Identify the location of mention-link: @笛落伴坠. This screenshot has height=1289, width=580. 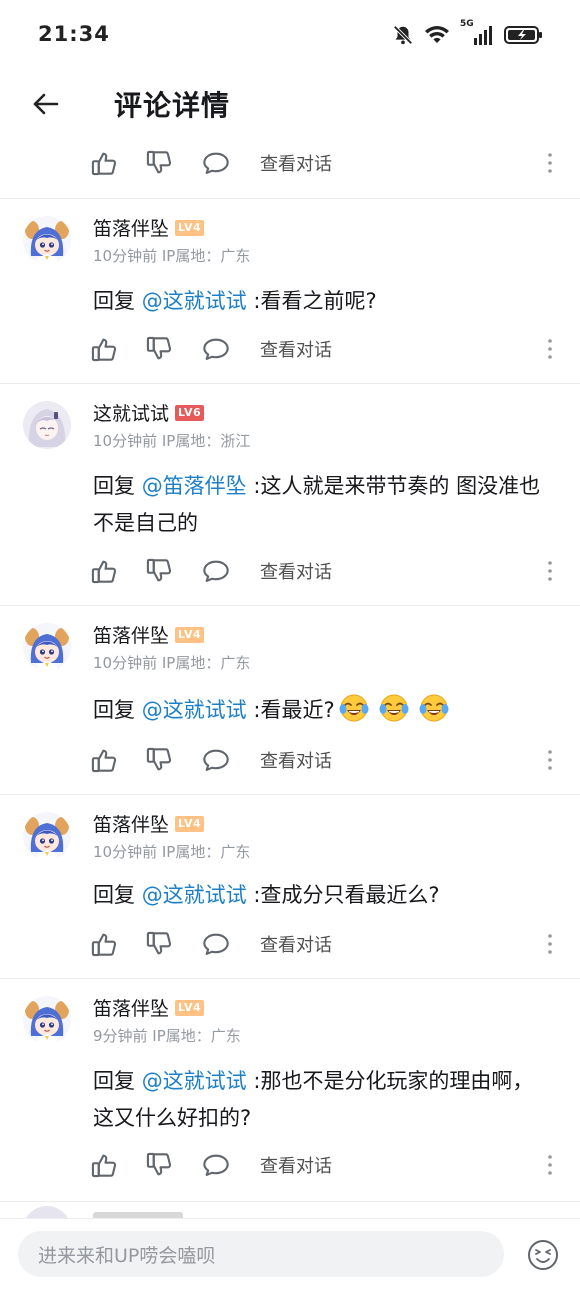
(194, 486).